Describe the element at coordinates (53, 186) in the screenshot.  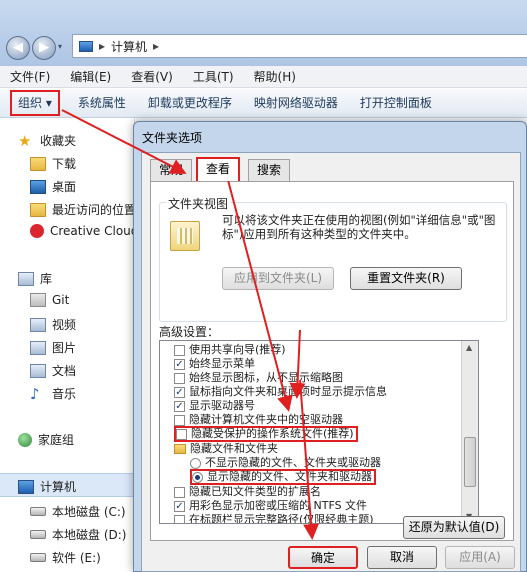
I see `sidebar-item-desktop: 桌面` at that location.